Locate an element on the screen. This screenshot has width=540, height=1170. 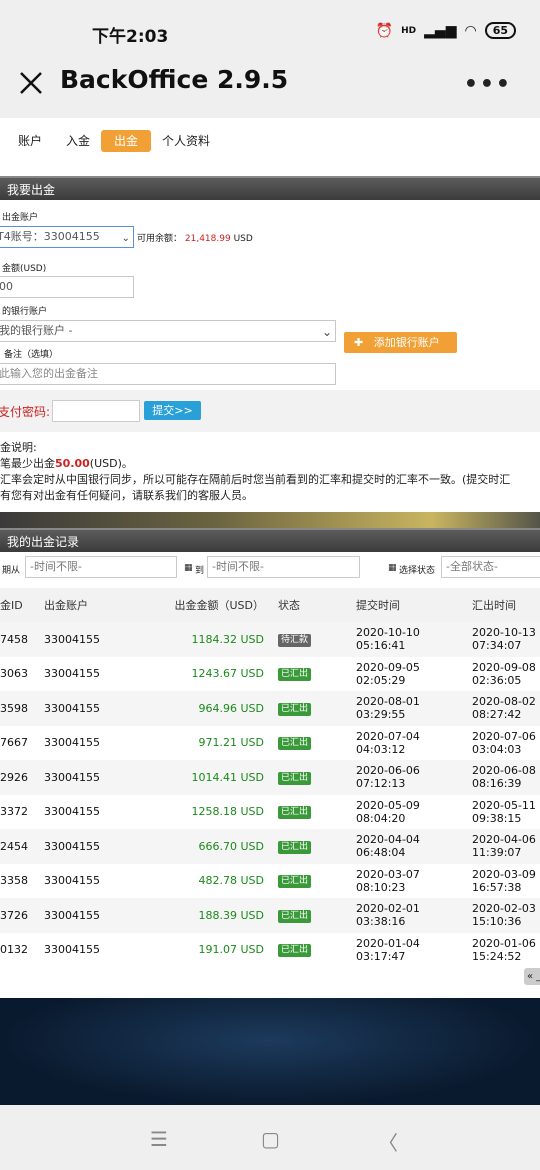
date-text: 2020-10-10 is located at coordinates (388, 633).